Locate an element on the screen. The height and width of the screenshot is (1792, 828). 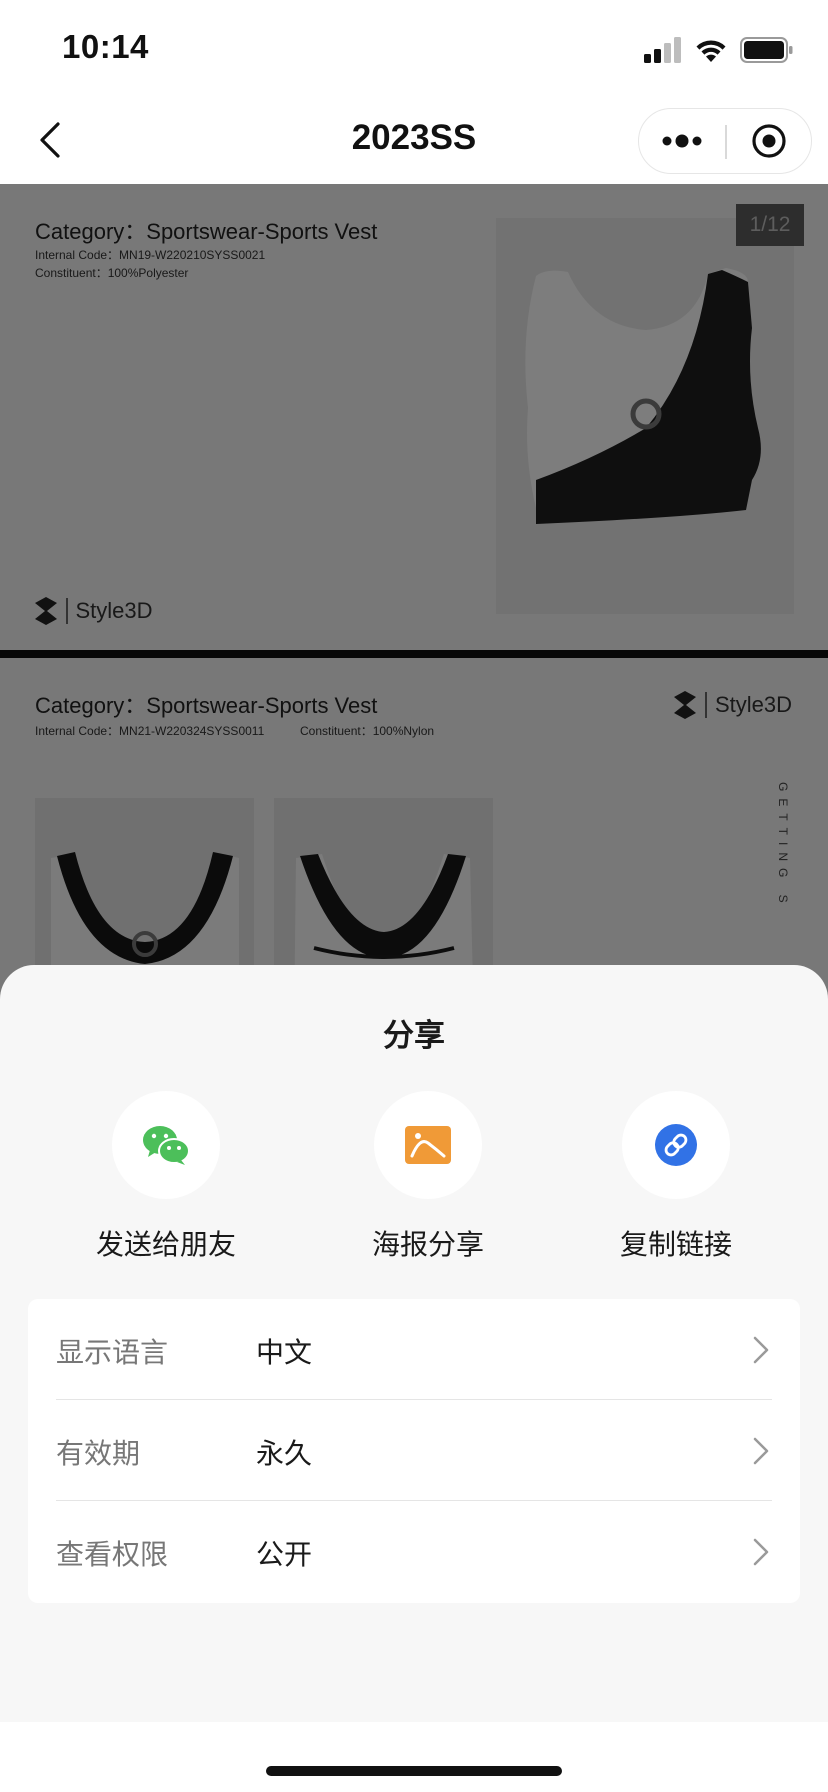
status-icons is located at coordinates (719, 50).